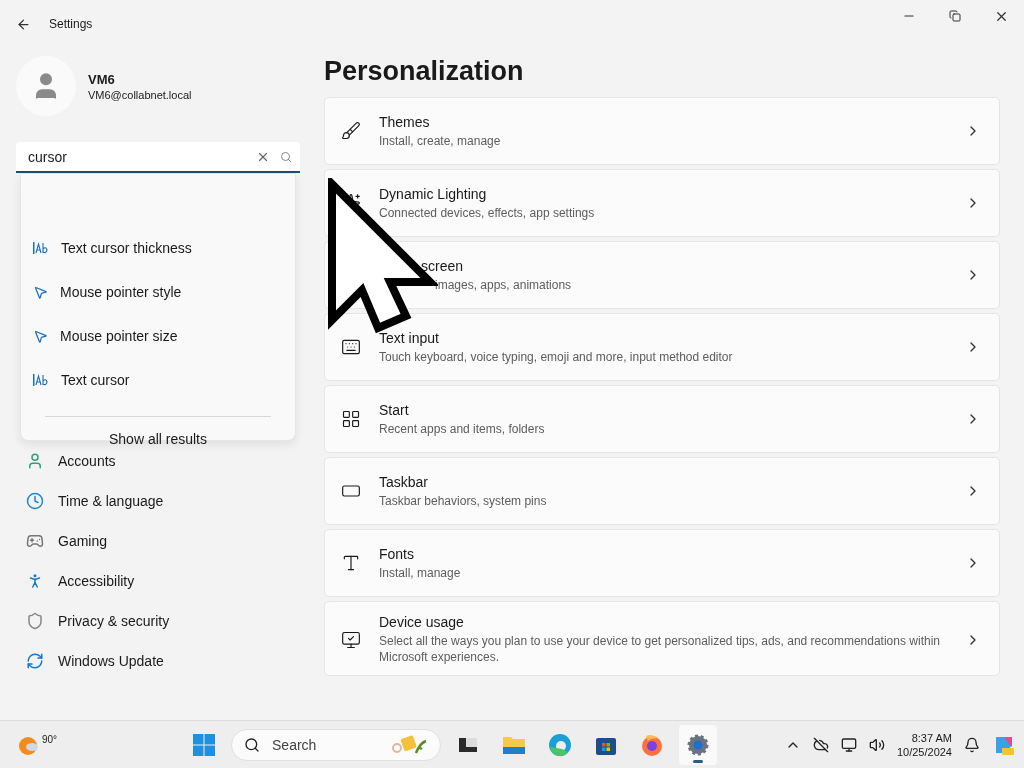  I want to click on search-result: Text cursor thickness, so click(158, 248).